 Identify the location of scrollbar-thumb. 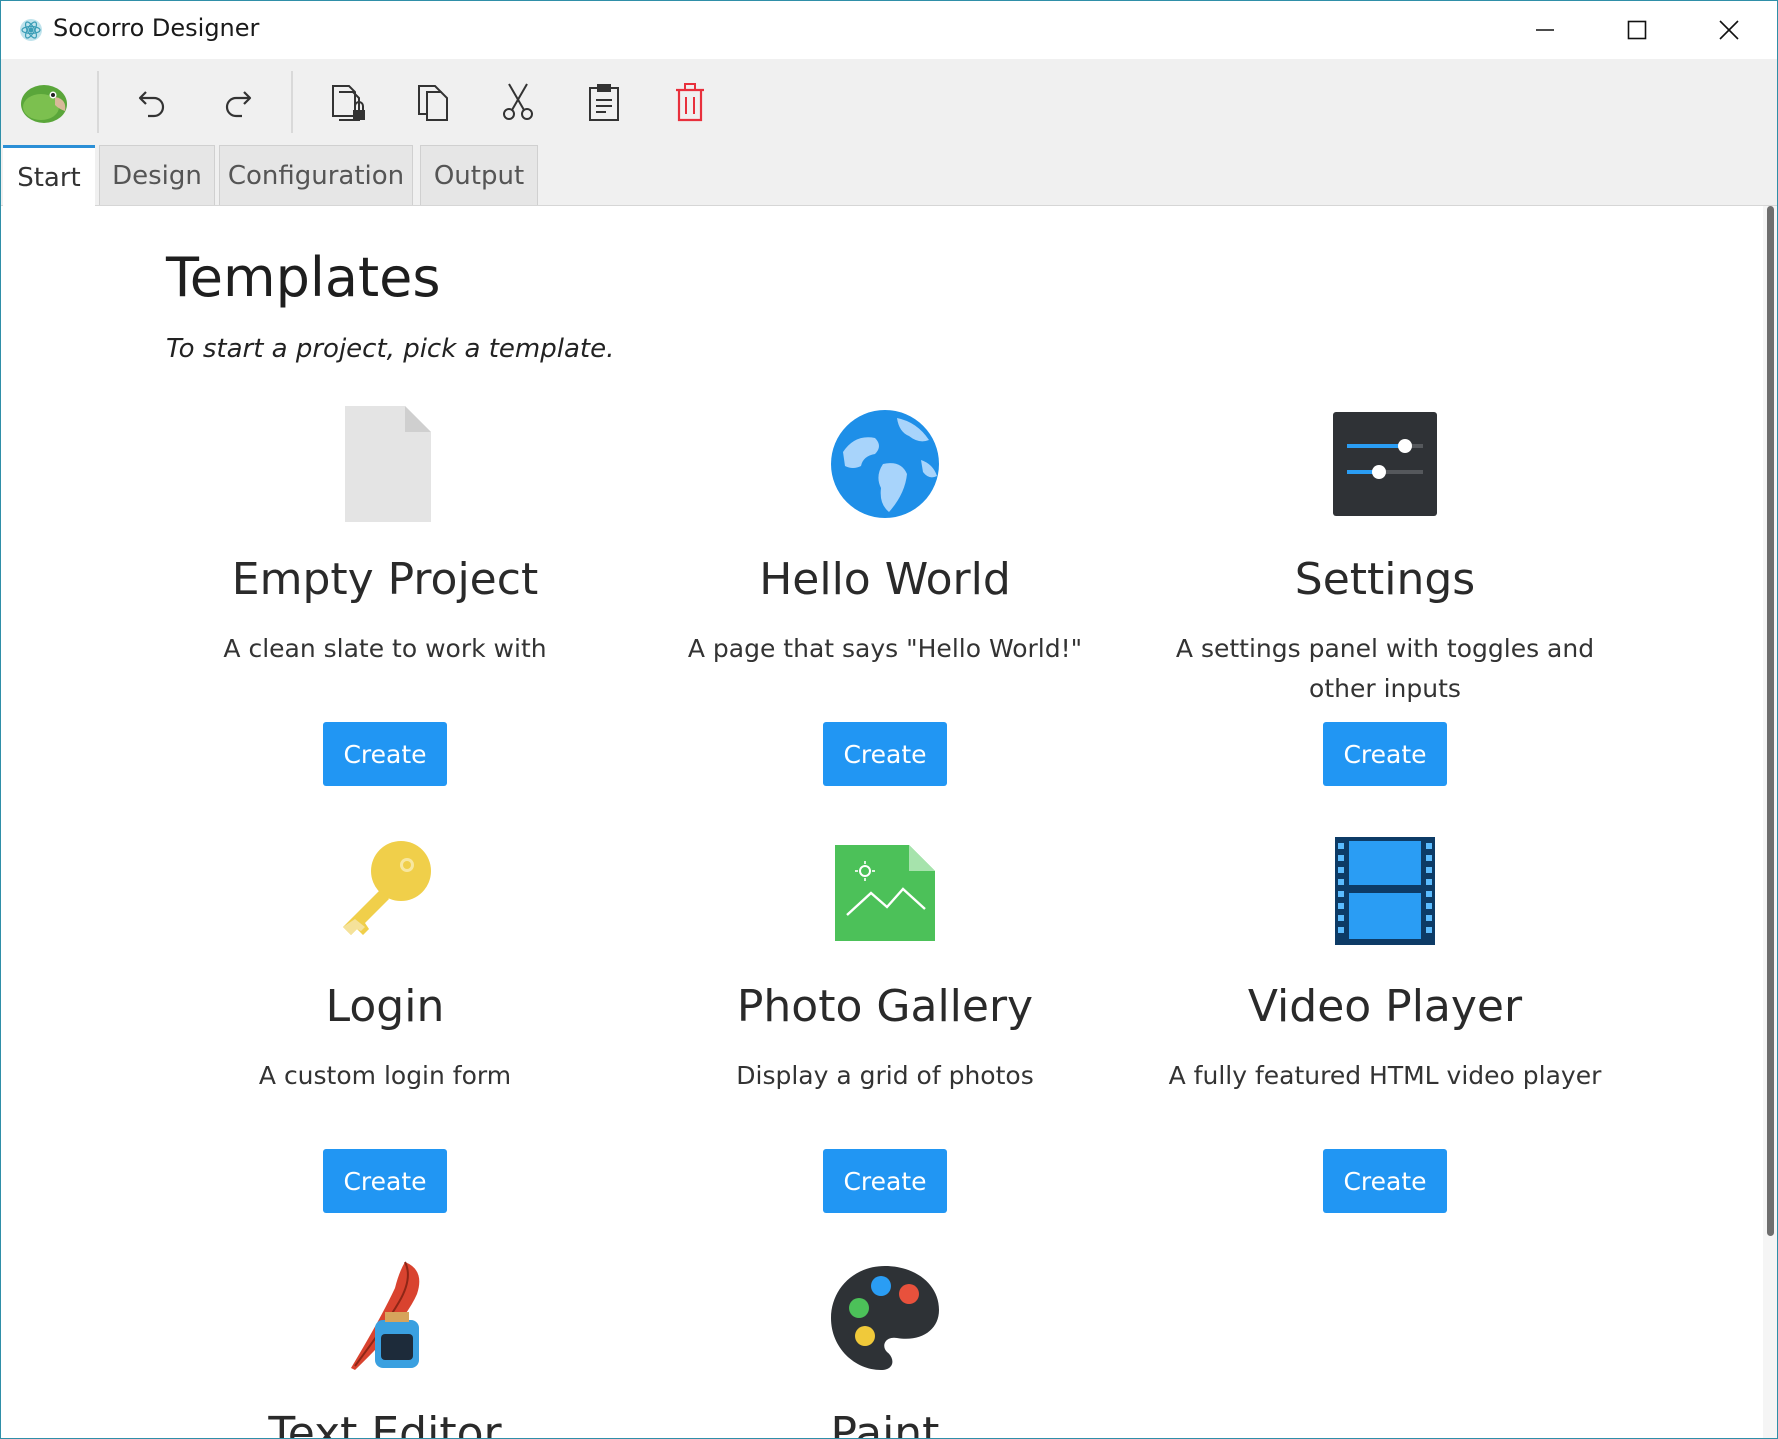
(1770, 721).